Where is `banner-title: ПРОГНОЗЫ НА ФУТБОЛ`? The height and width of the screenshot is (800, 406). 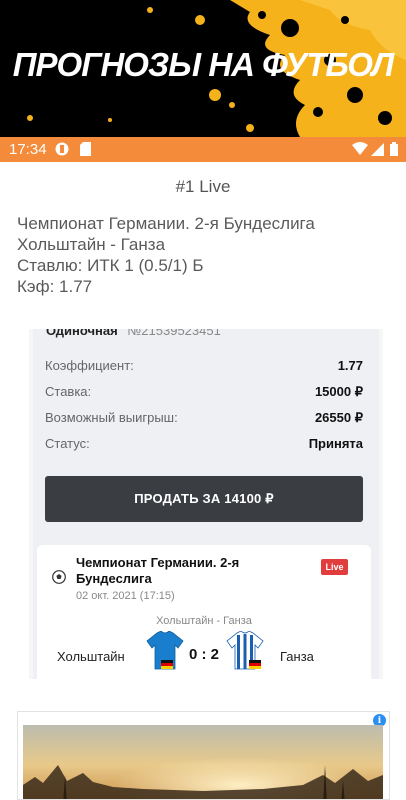 banner-title: ПРОГНОЗЫ НА ФУТБОЛ is located at coordinates (203, 64).